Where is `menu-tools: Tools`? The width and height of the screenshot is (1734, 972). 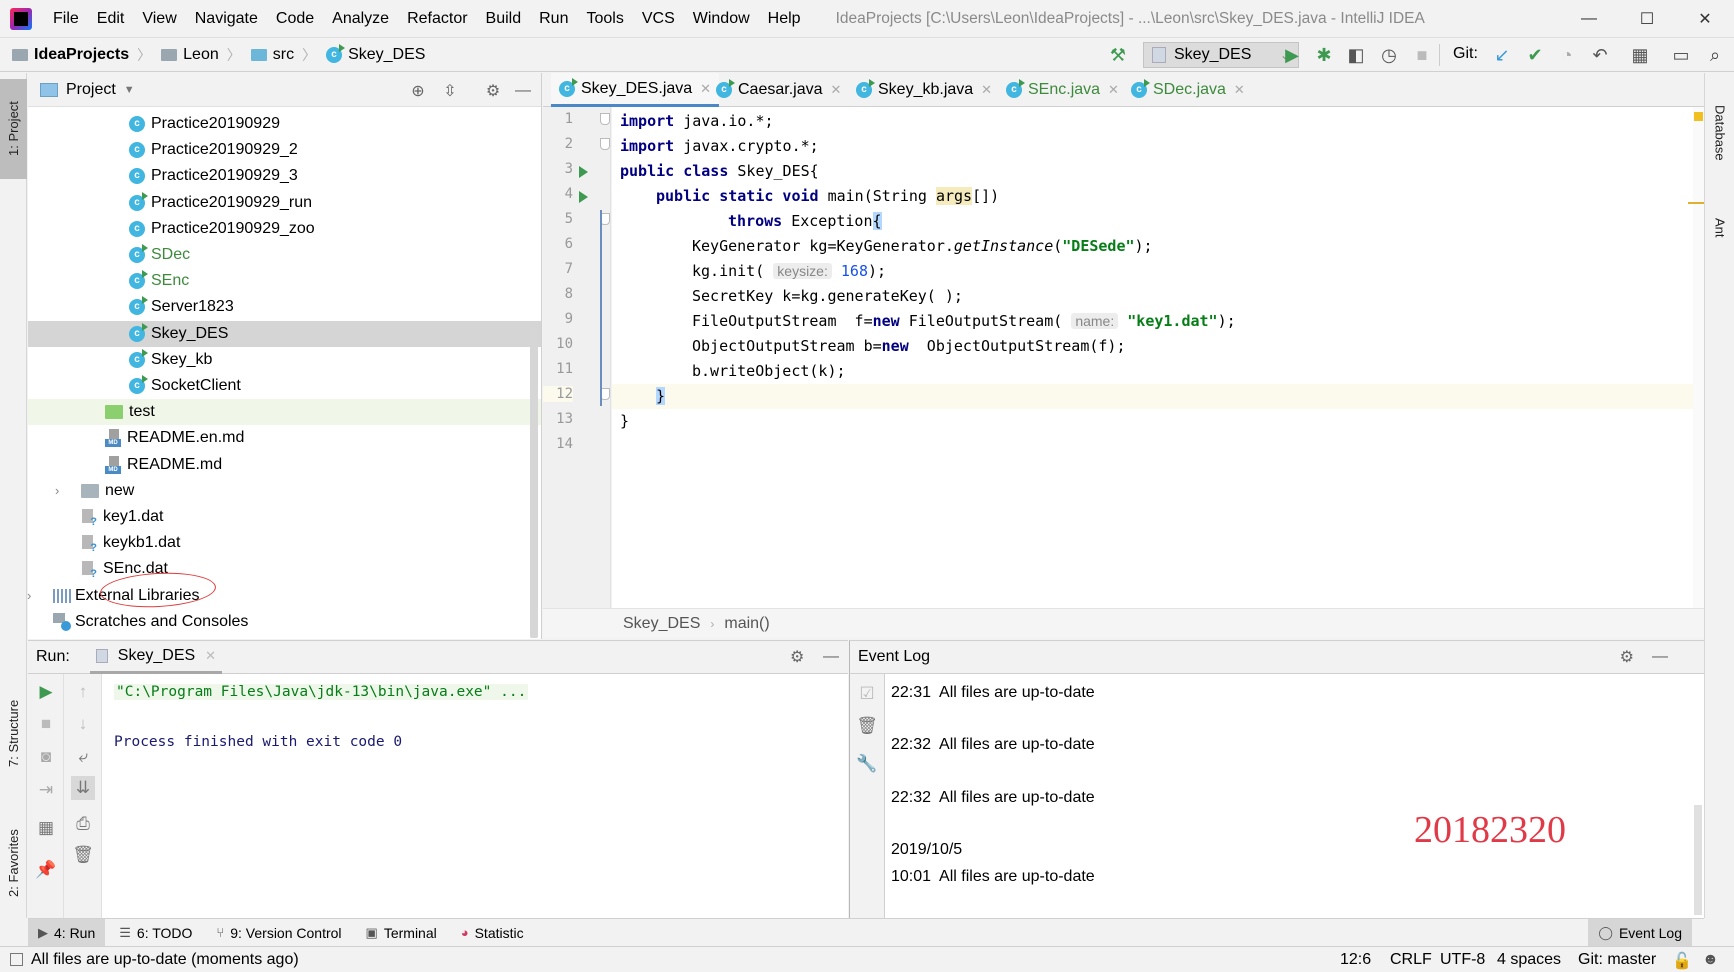 menu-tools: Tools is located at coordinates (604, 19).